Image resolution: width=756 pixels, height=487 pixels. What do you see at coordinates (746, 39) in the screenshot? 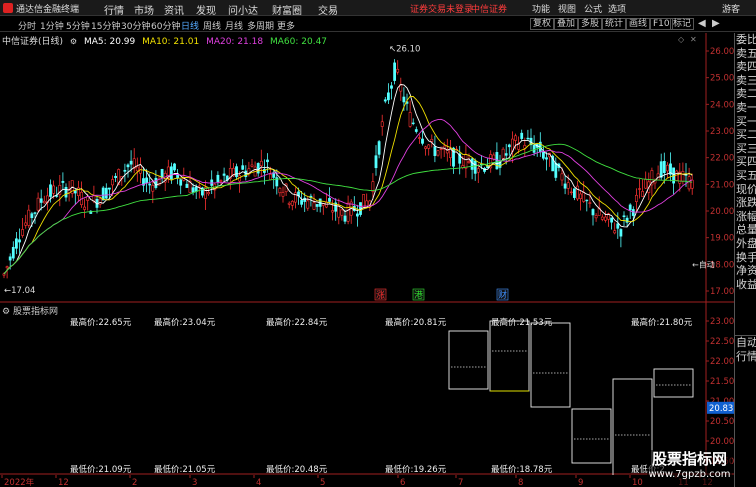
I see `quote-field-label: 委比` at bounding box center [746, 39].